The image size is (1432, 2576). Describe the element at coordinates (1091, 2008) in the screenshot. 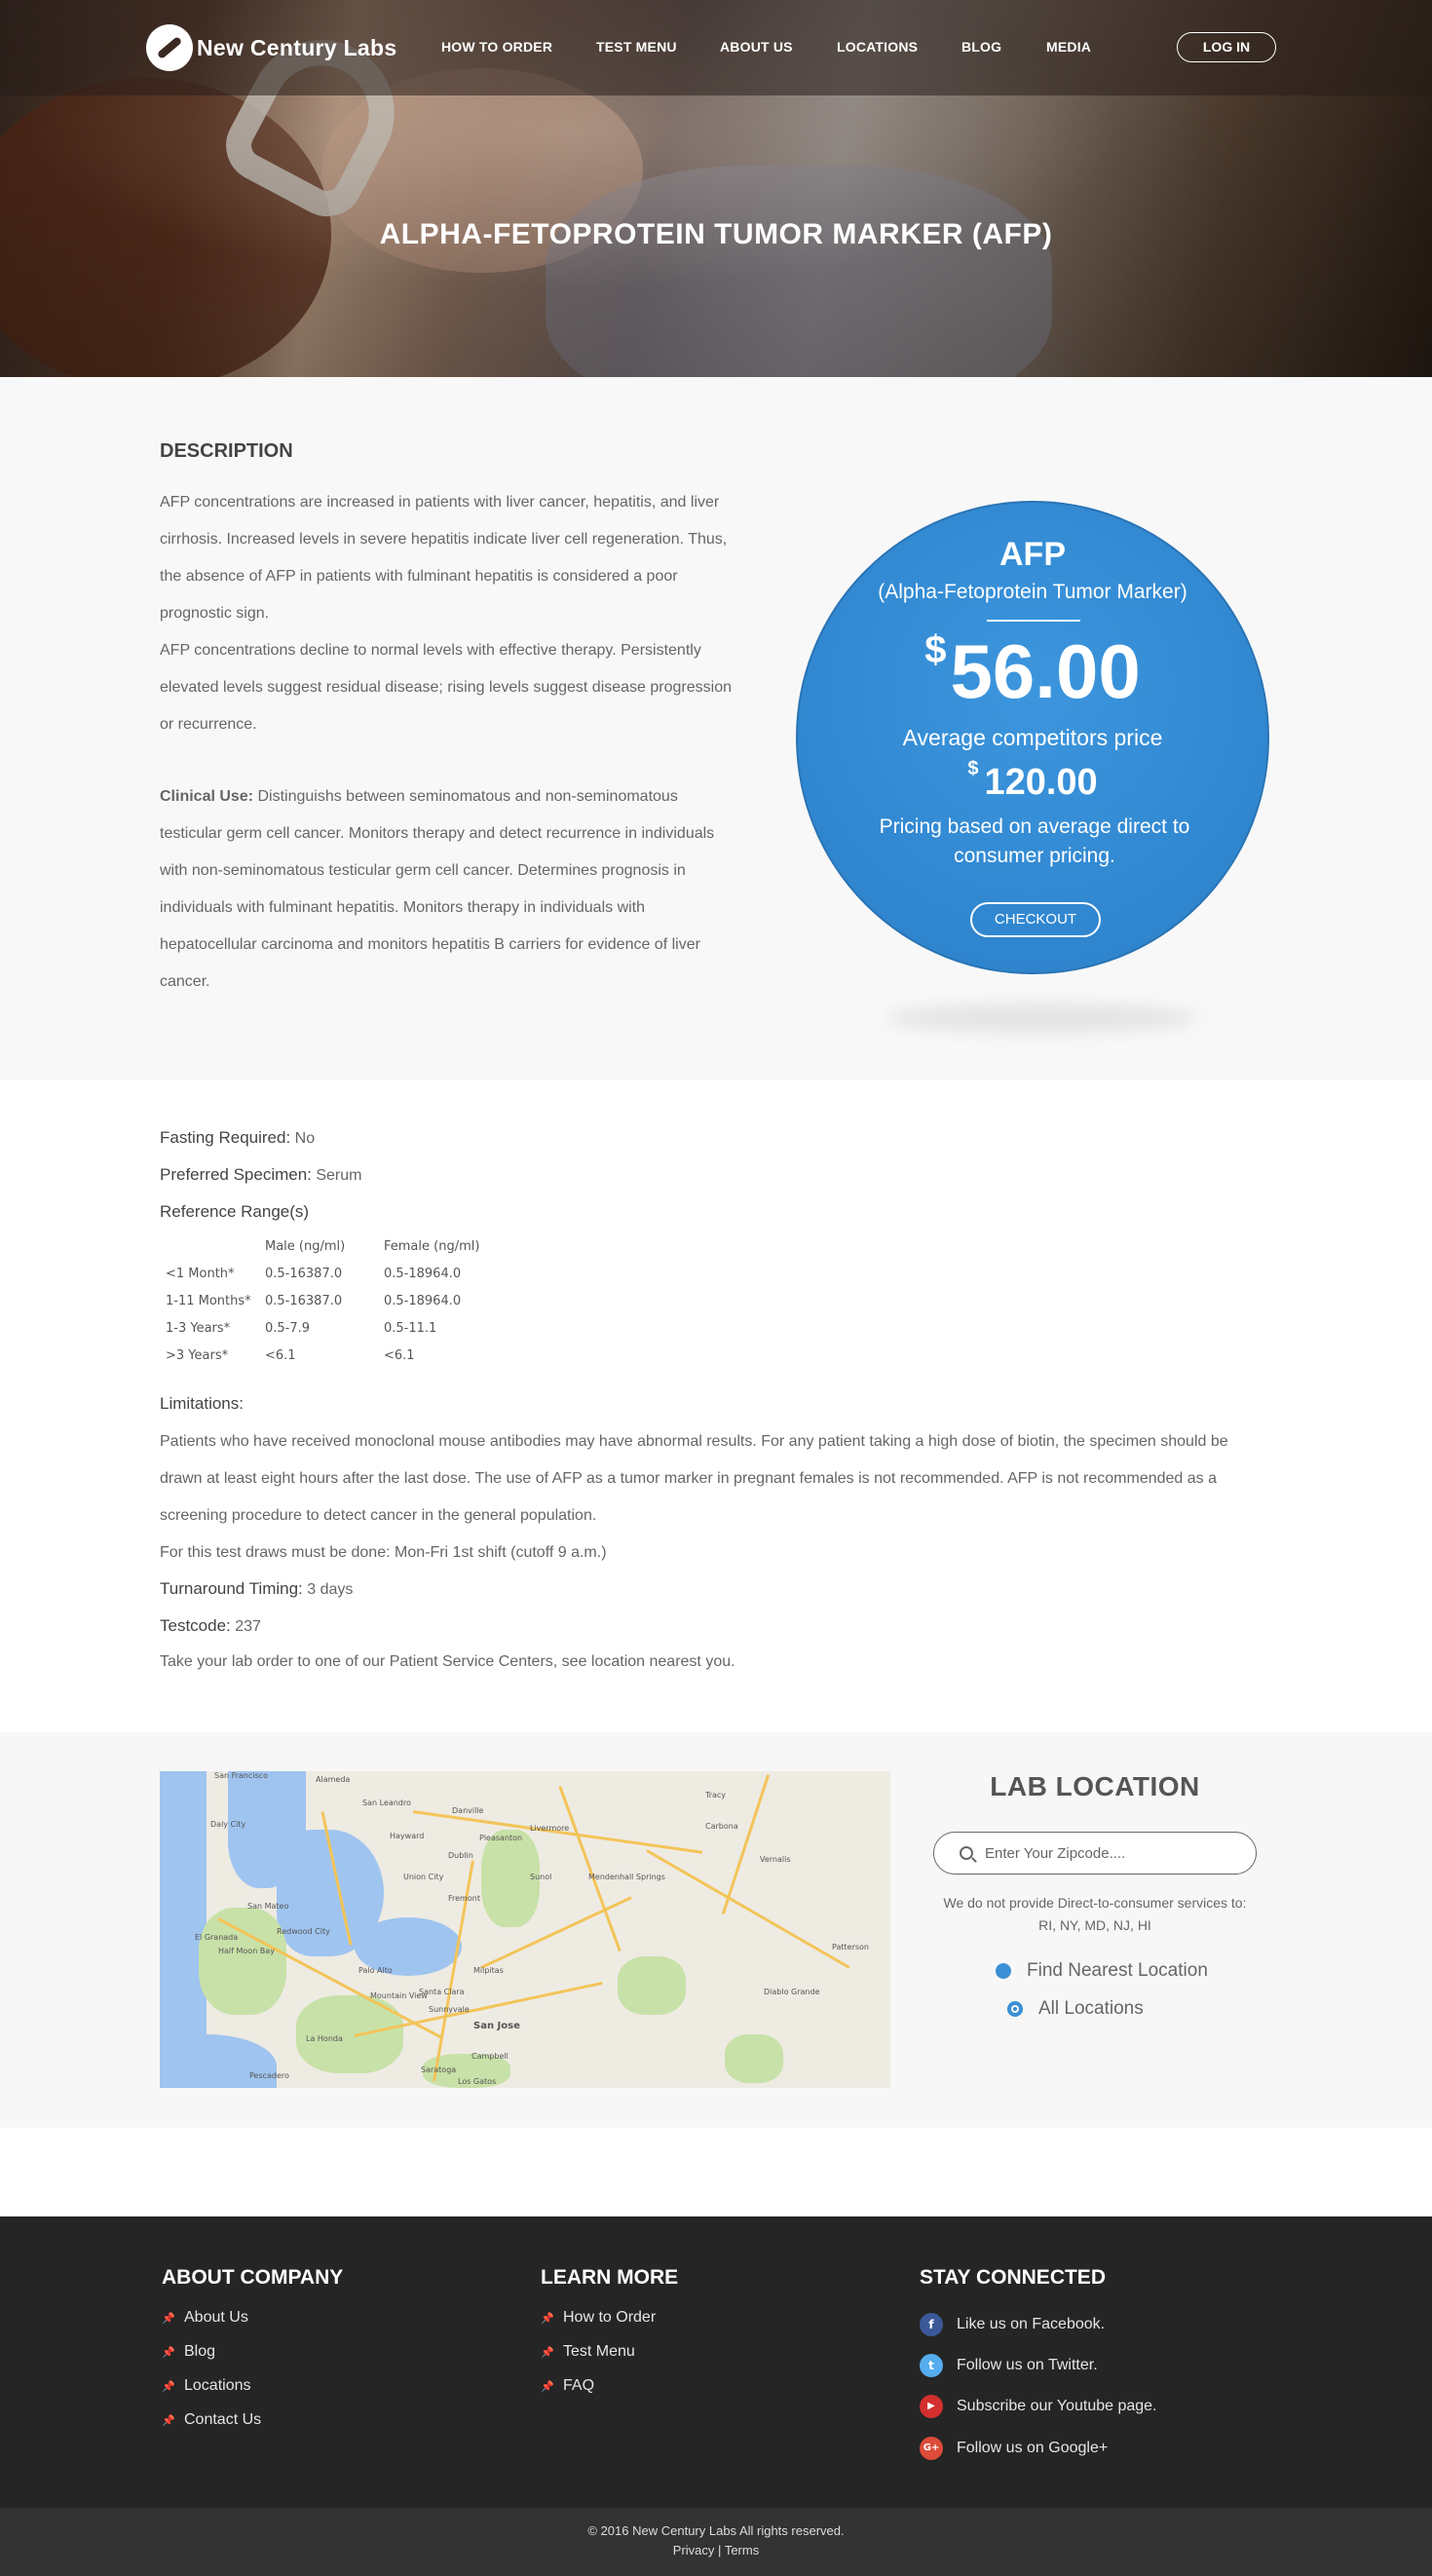

I see `all-locations-label: All Locations` at that location.